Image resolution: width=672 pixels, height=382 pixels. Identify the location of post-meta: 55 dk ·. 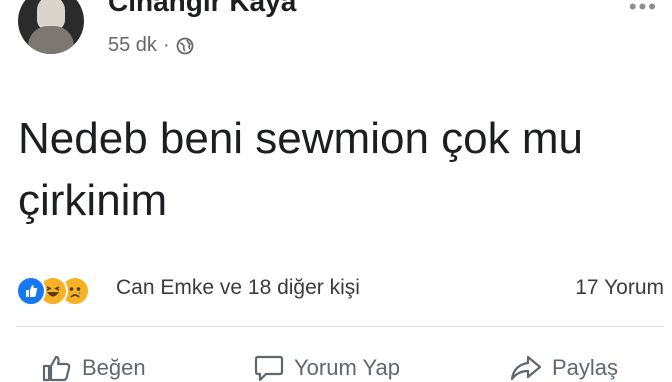
(151, 45).